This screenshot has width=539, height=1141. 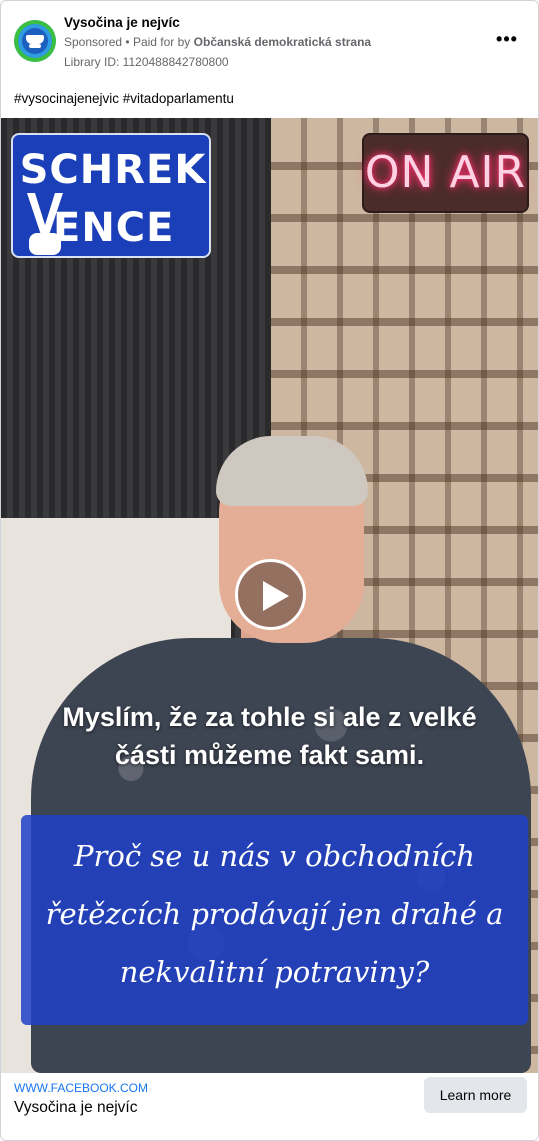 I want to click on show-logo-line2: ENCE, so click(x=114, y=228).